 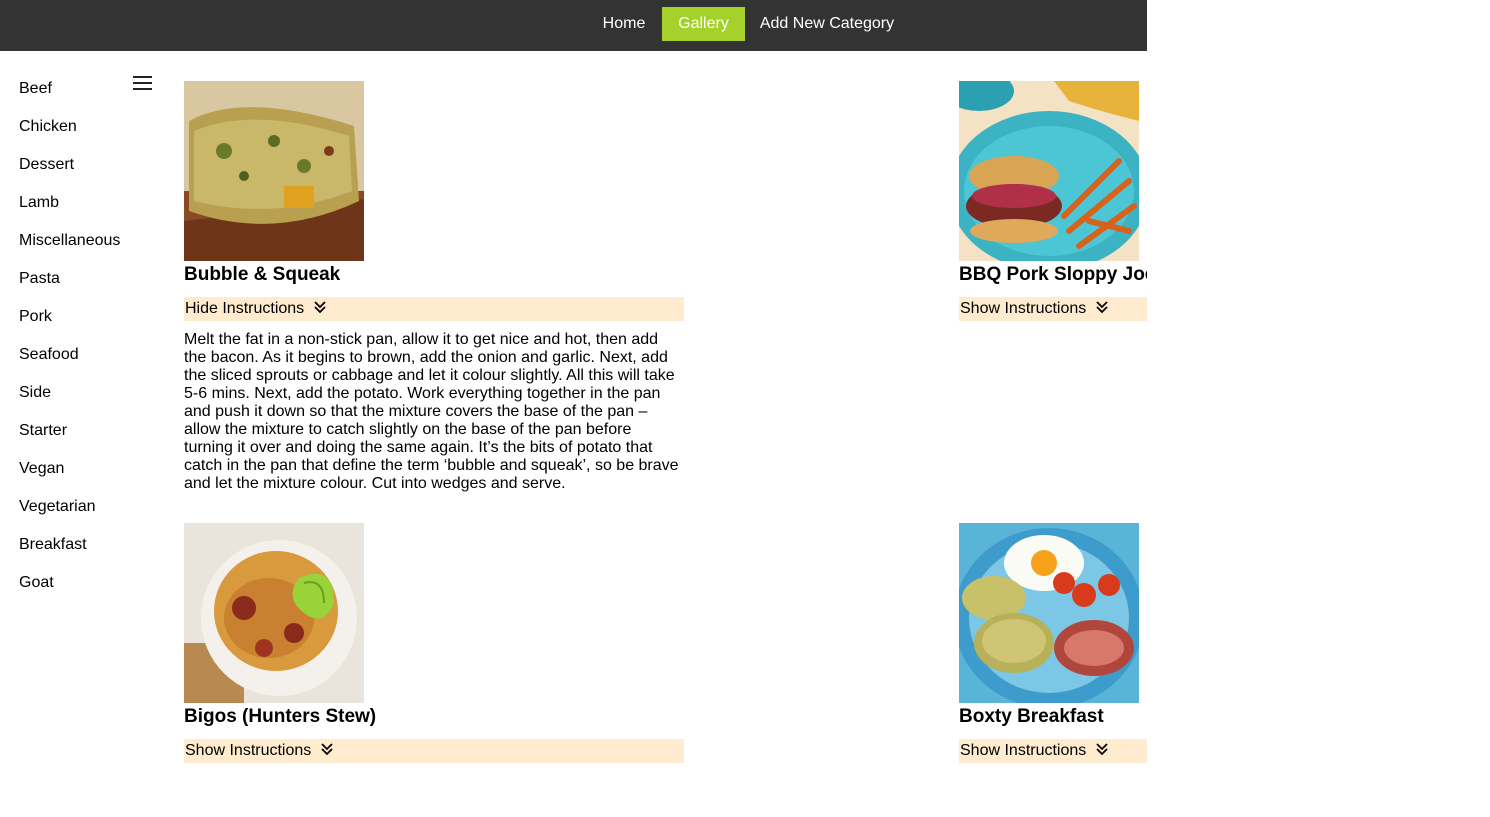 What do you see at coordinates (35, 393) in the screenshot?
I see `sidebar-item-side: Side` at bounding box center [35, 393].